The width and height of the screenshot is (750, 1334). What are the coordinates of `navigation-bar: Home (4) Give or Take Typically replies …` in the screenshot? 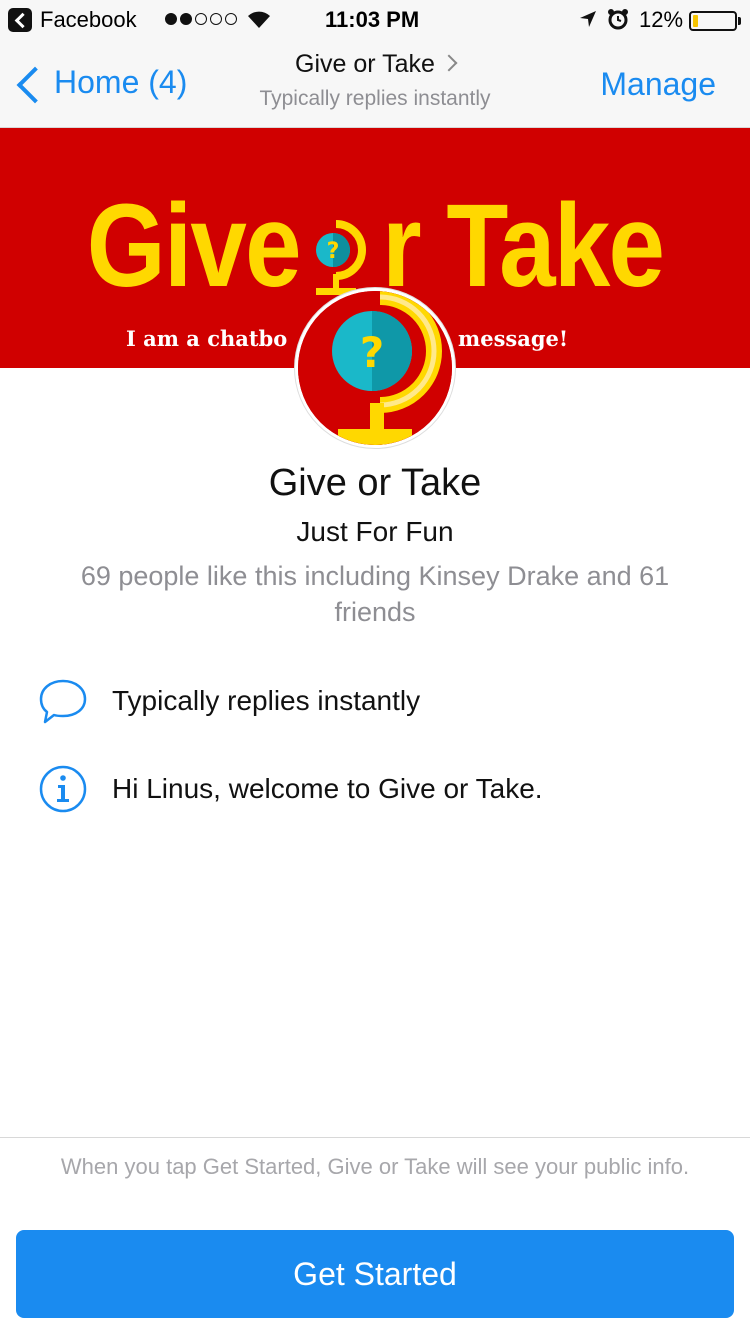 It's located at (375, 84).